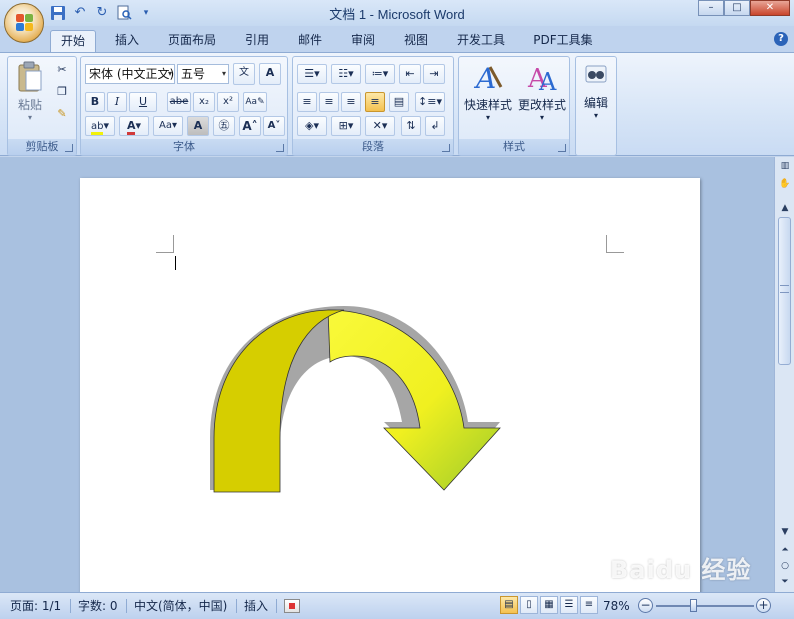 This screenshot has height=619, width=794. What do you see at coordinates (435, 126) in the screenshot?
I see `show-marks-icon: ↲` at bounding box center [435, 126].